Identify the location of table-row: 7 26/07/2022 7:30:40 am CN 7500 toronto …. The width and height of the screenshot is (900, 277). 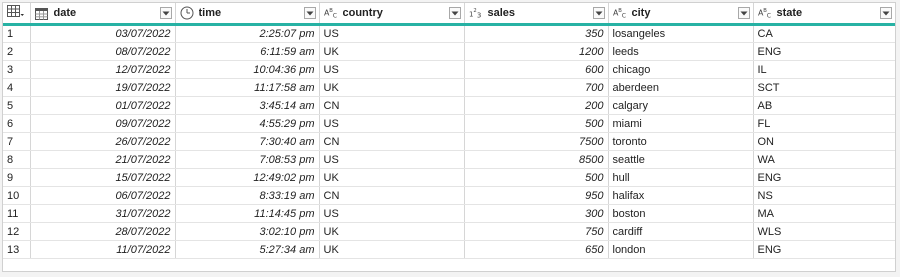
(449, 141).